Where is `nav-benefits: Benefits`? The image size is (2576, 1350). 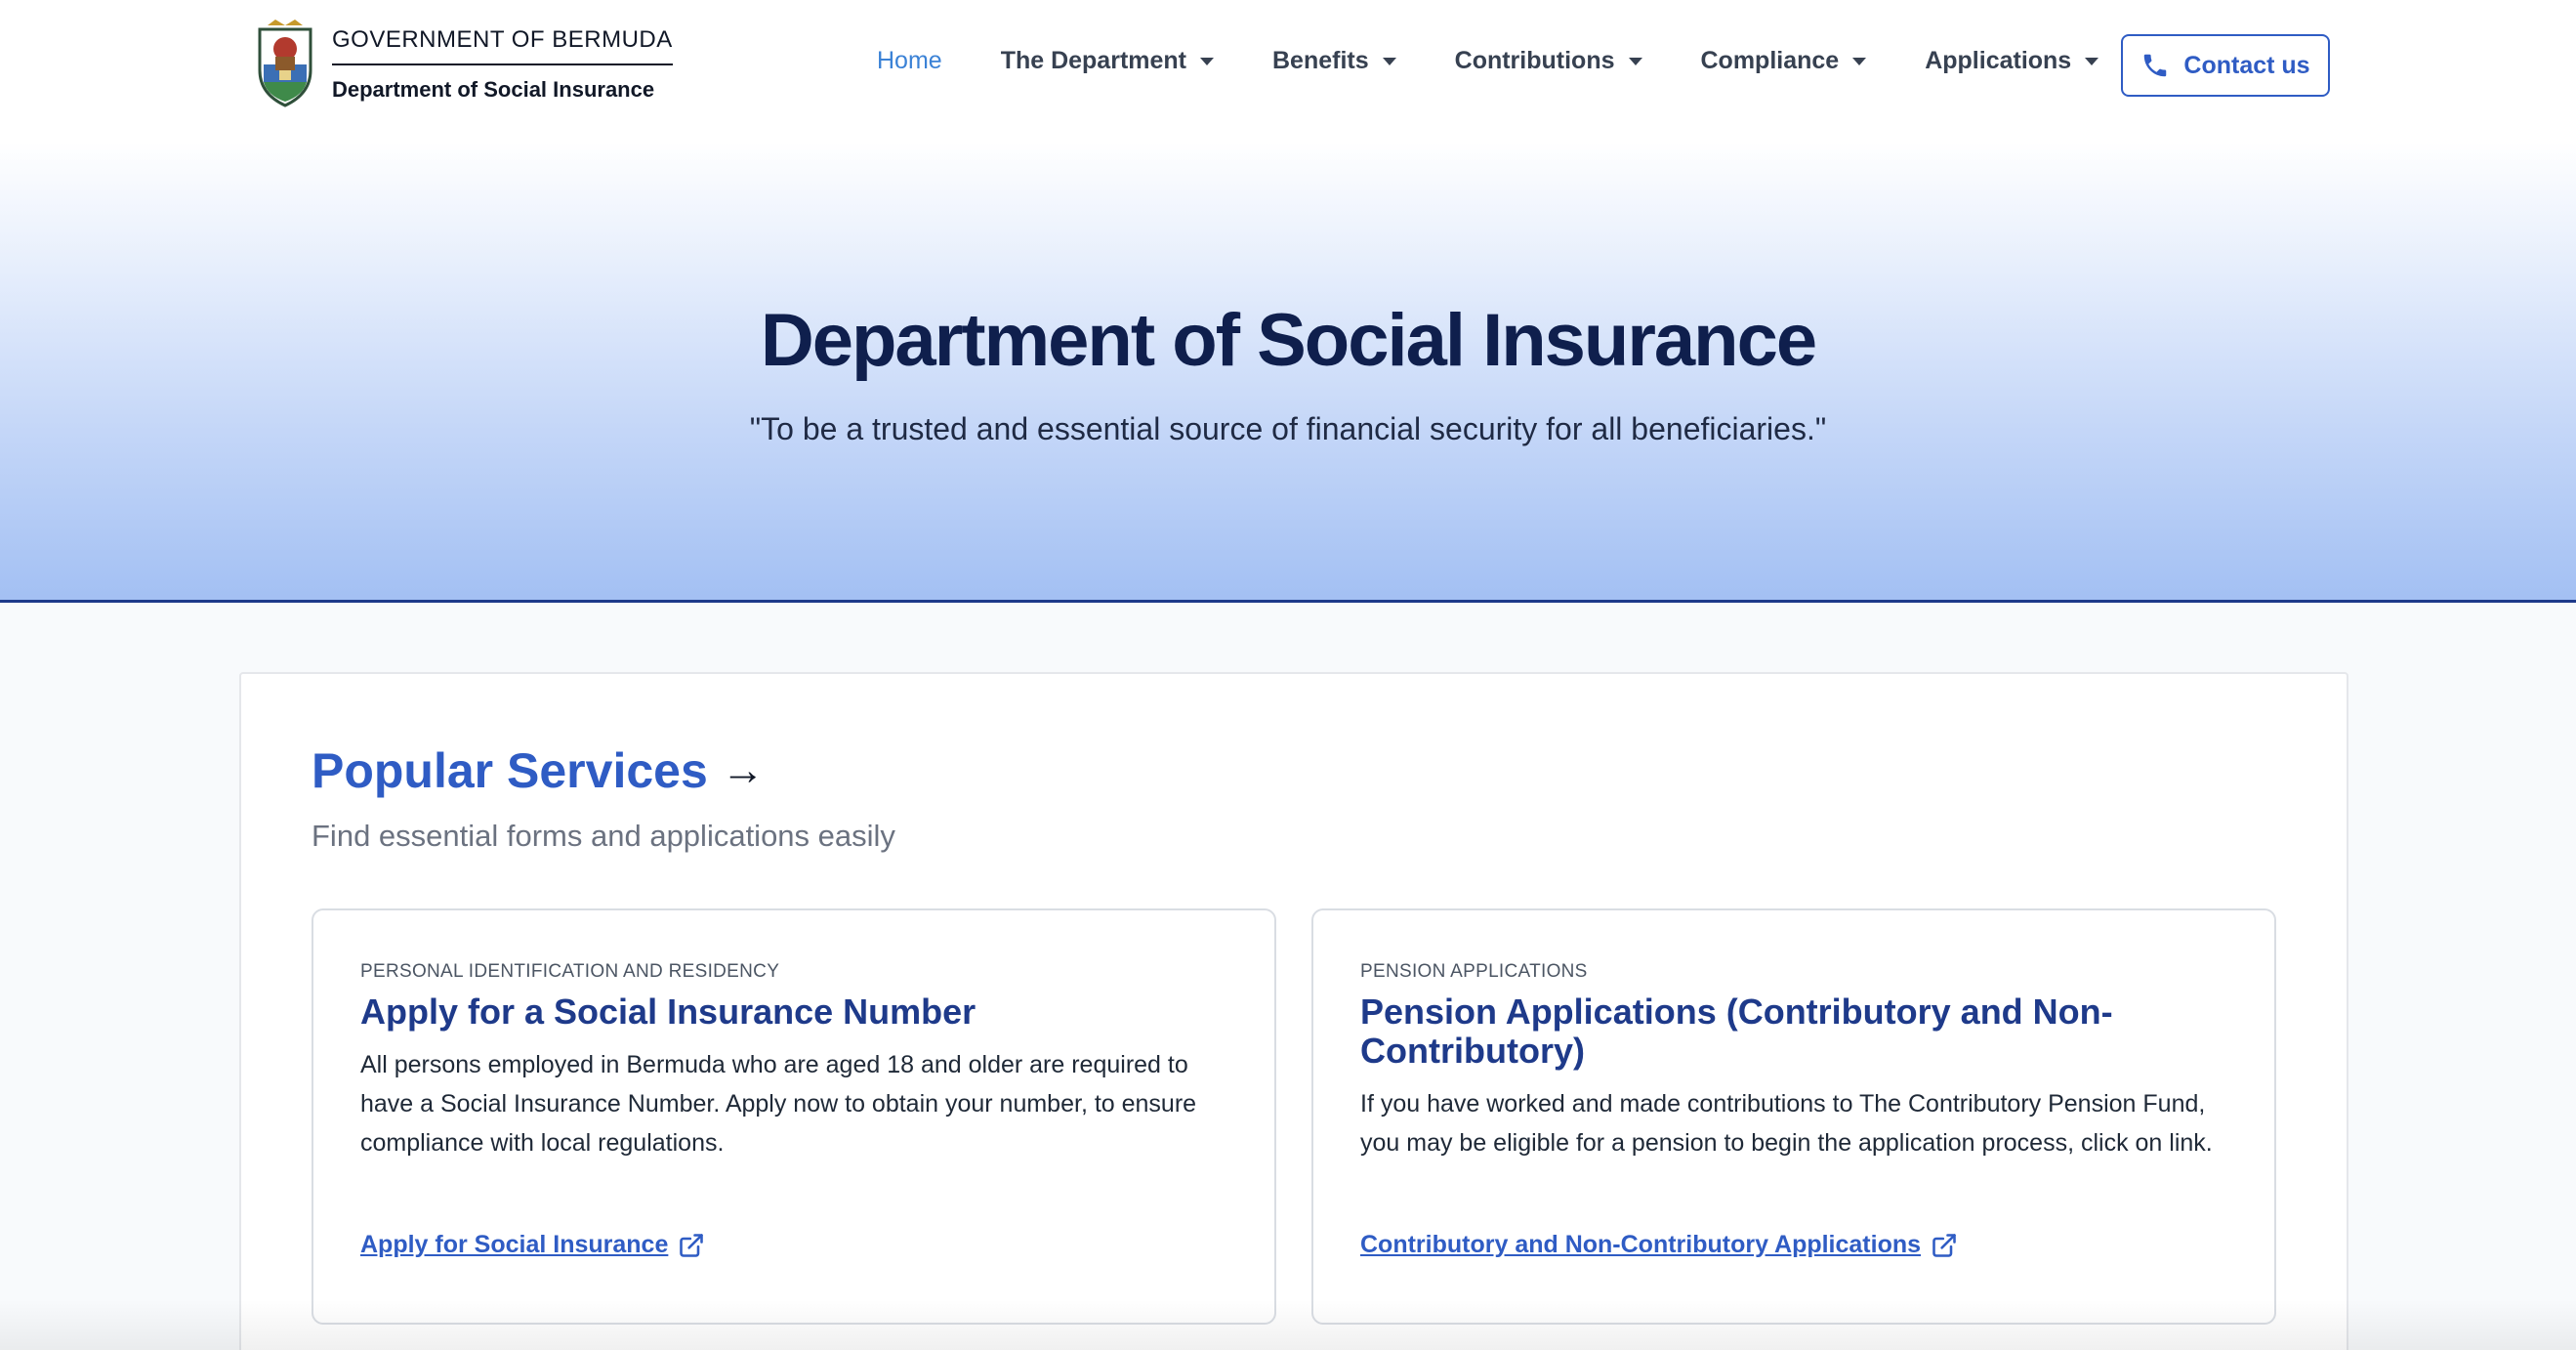 nav-benefits: Benefits is located at coordinates (1334, 61).